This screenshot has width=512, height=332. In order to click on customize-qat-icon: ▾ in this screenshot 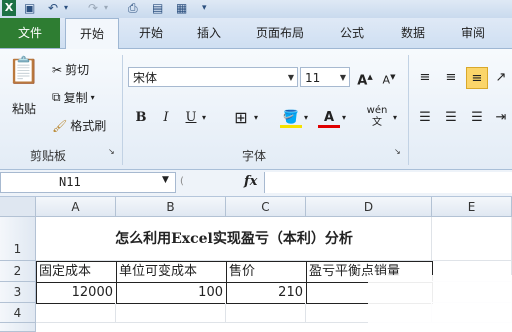, I will do `click(204, 8)`.